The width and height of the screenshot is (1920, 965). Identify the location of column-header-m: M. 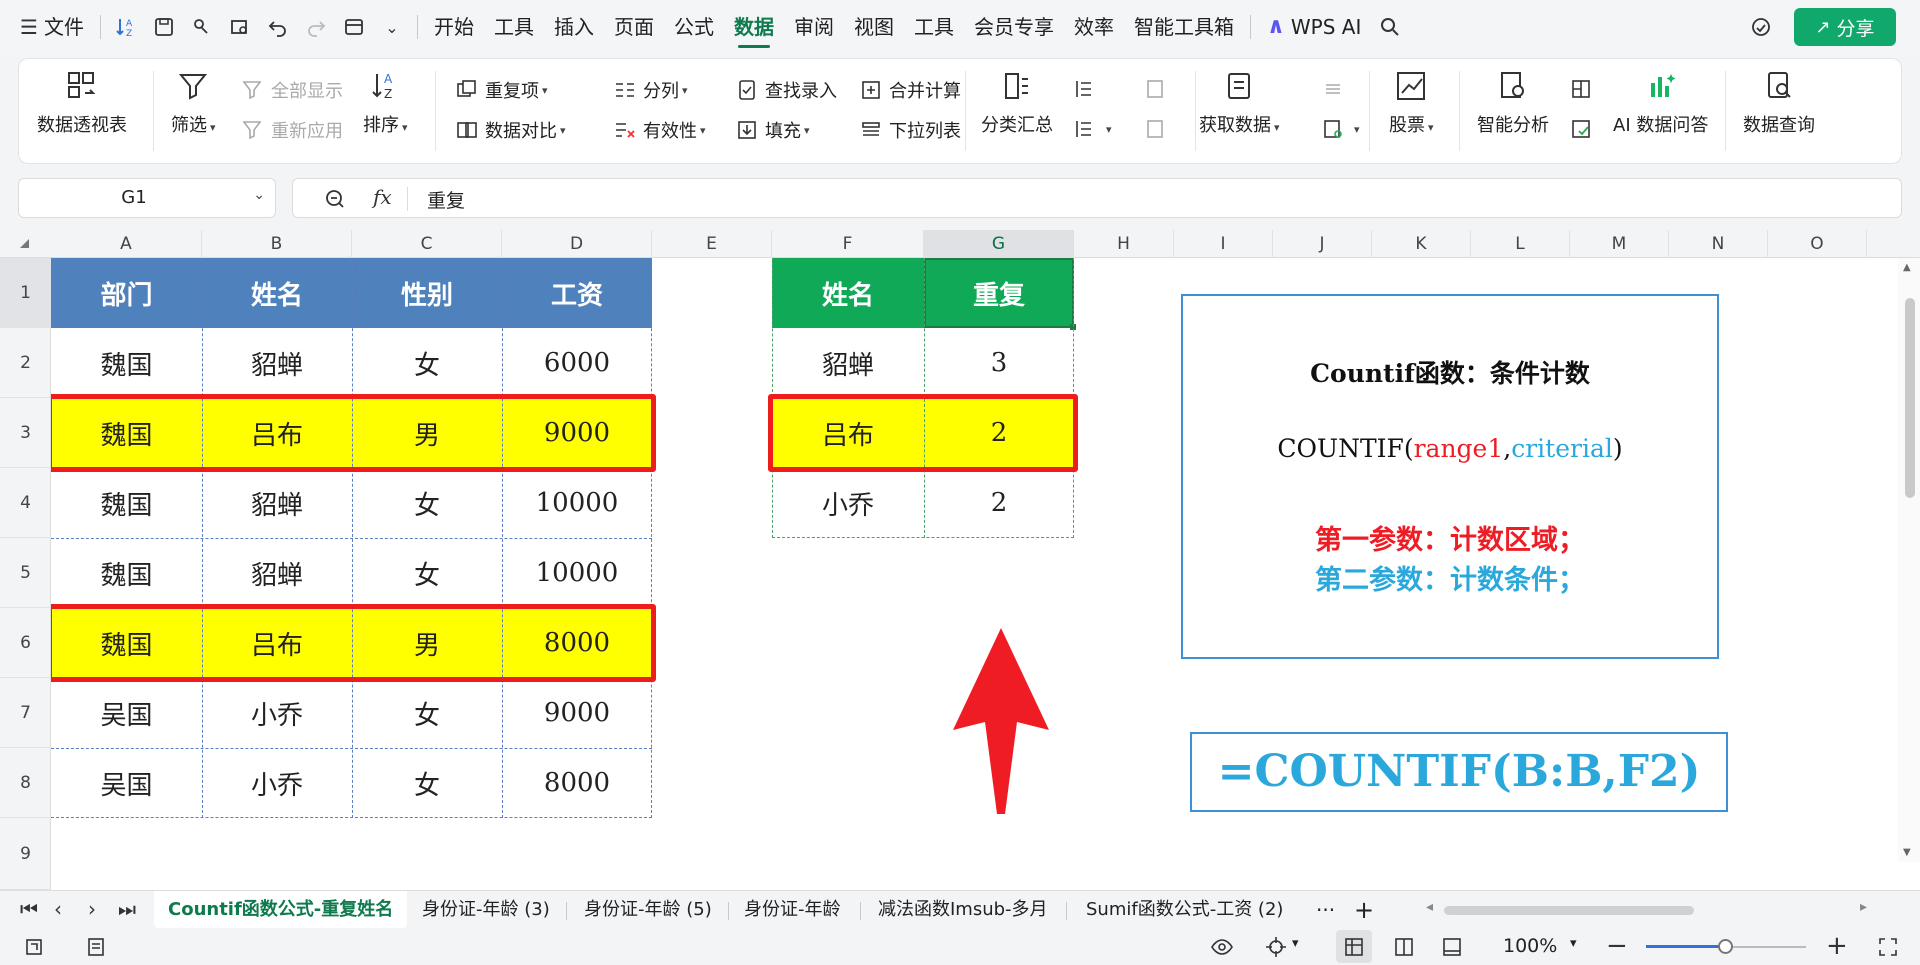
(1619, 244).